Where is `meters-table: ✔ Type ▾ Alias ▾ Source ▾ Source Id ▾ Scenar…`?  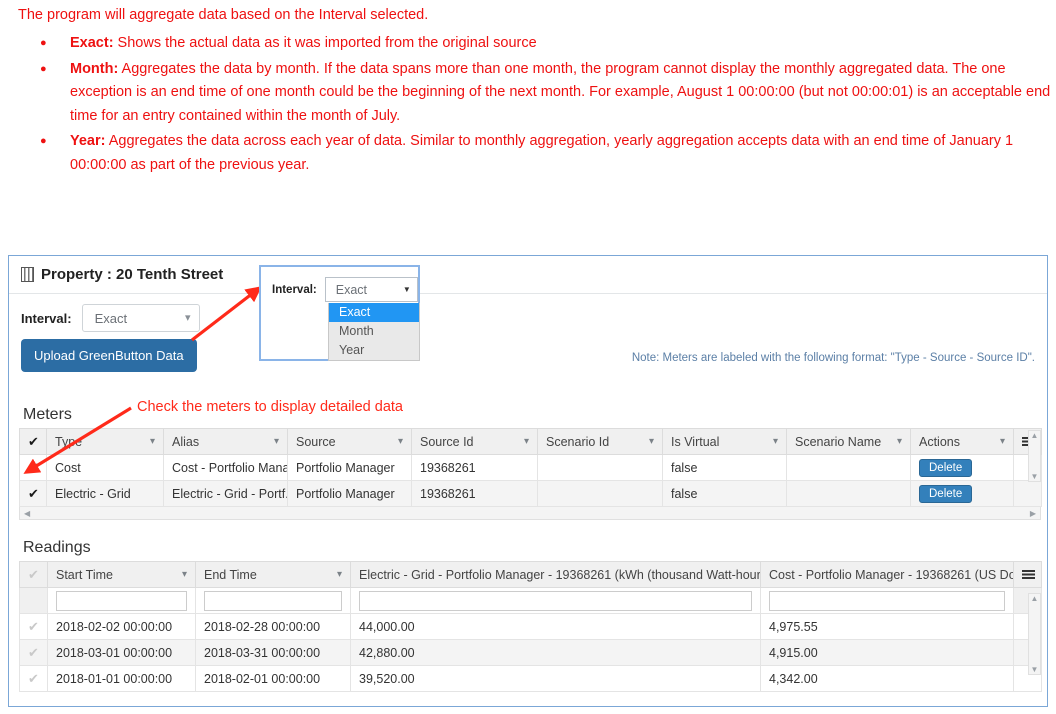 meters-table: ✔ Type ▾ Alias ▾ Source ▾ Source Id ▾ Scenar… is located at coordinates (530, 467).